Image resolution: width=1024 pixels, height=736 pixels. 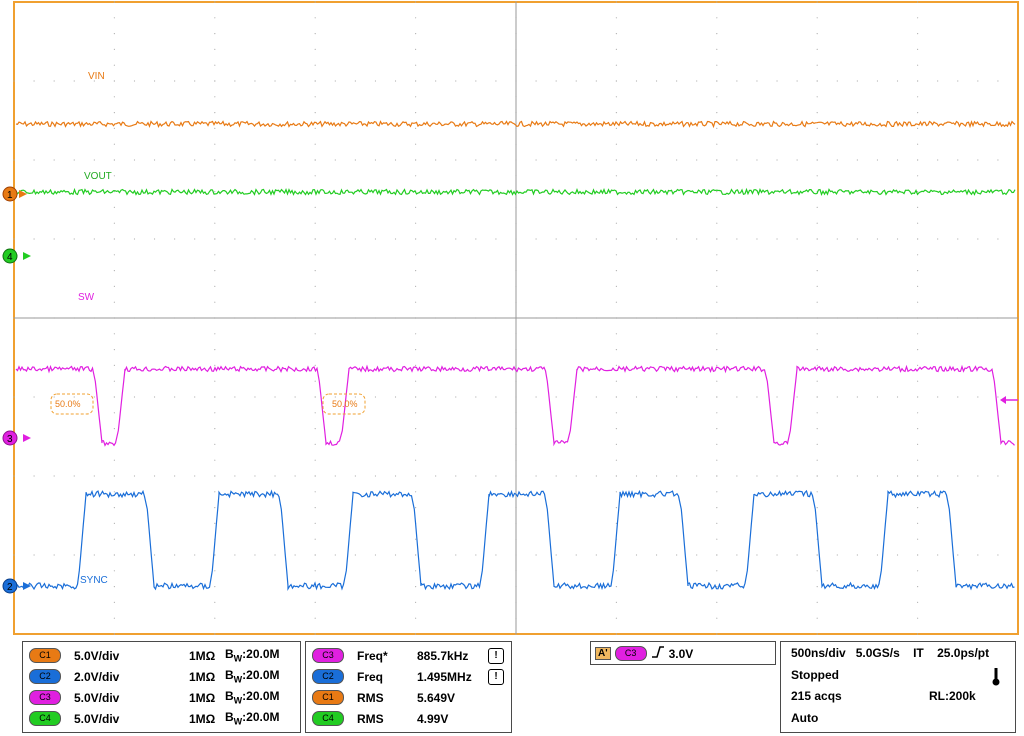 I want to click on measurement-value: 5.649V, so click(x=436, y=697).